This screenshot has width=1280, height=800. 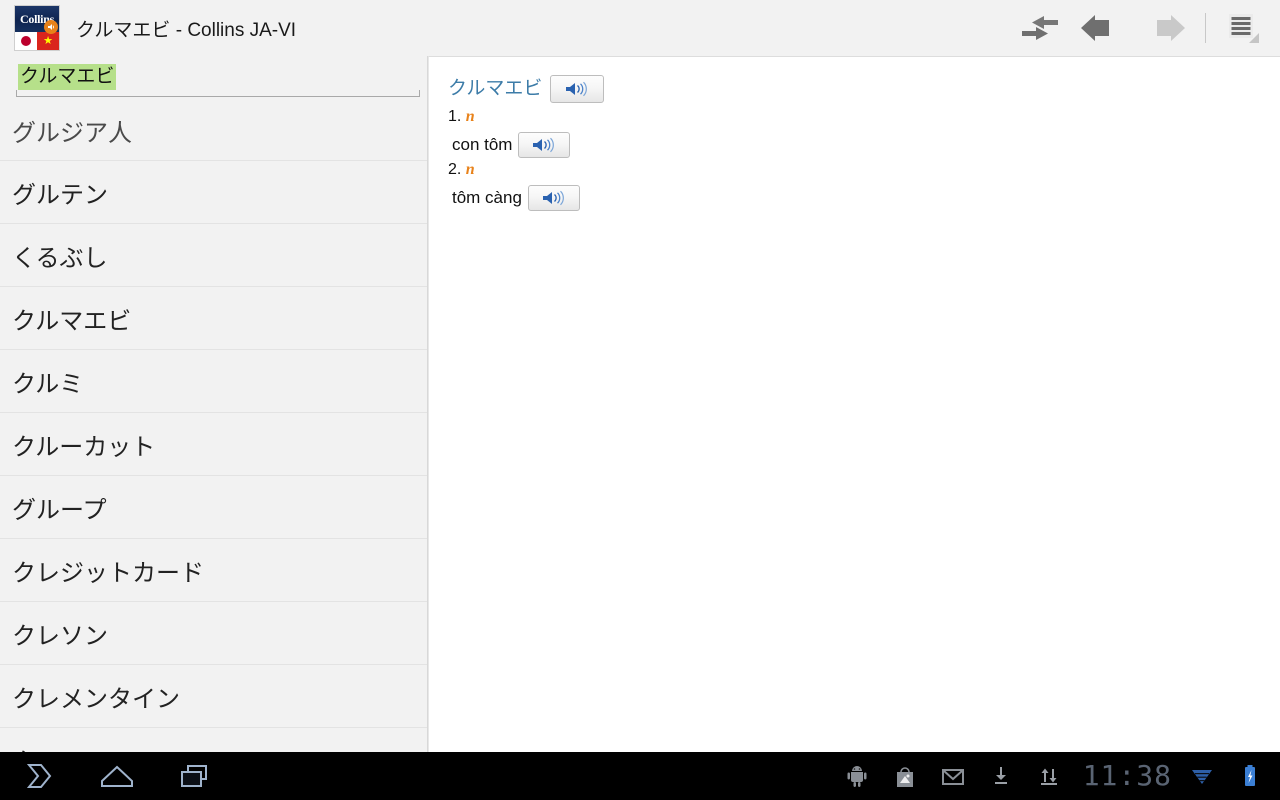 What do you see at coordinates (495, 88) in the screenshot?
I see `headword: クルマエビ` at bounding box center [495, 88].